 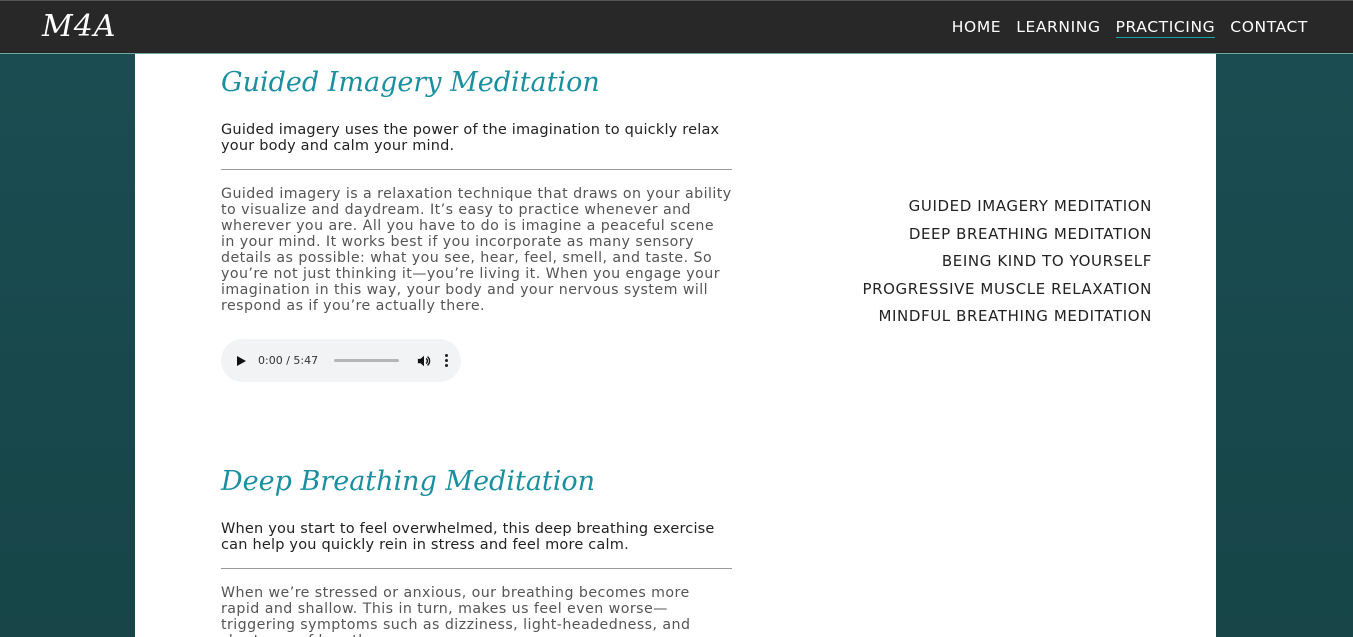 What do you see at coordinates (976, 28) in the screenshot?
I see `nav-home: HOME` at bounding box center [976, 28].